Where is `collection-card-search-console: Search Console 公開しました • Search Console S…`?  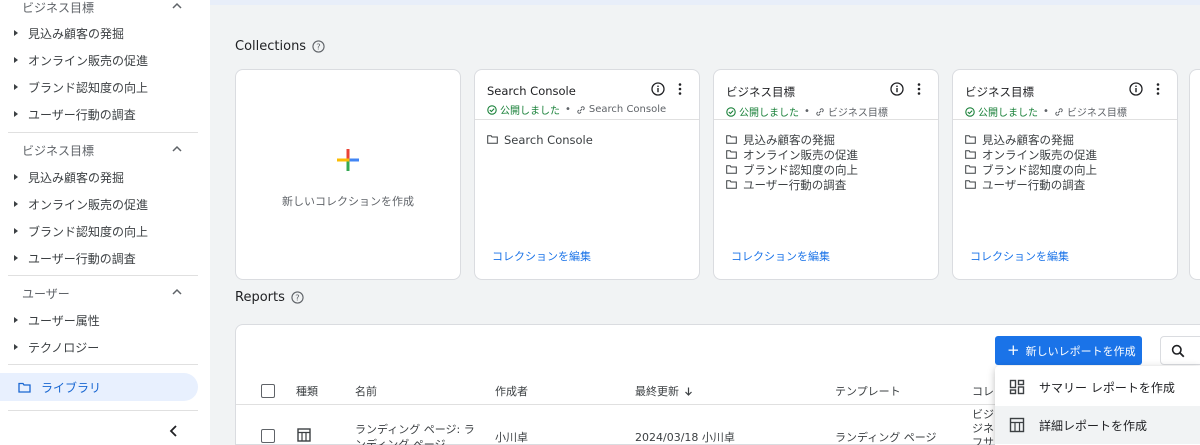 collection-card-search-console: Search Console 公開しました • Search Console S… is located at coordinates (587, 174).